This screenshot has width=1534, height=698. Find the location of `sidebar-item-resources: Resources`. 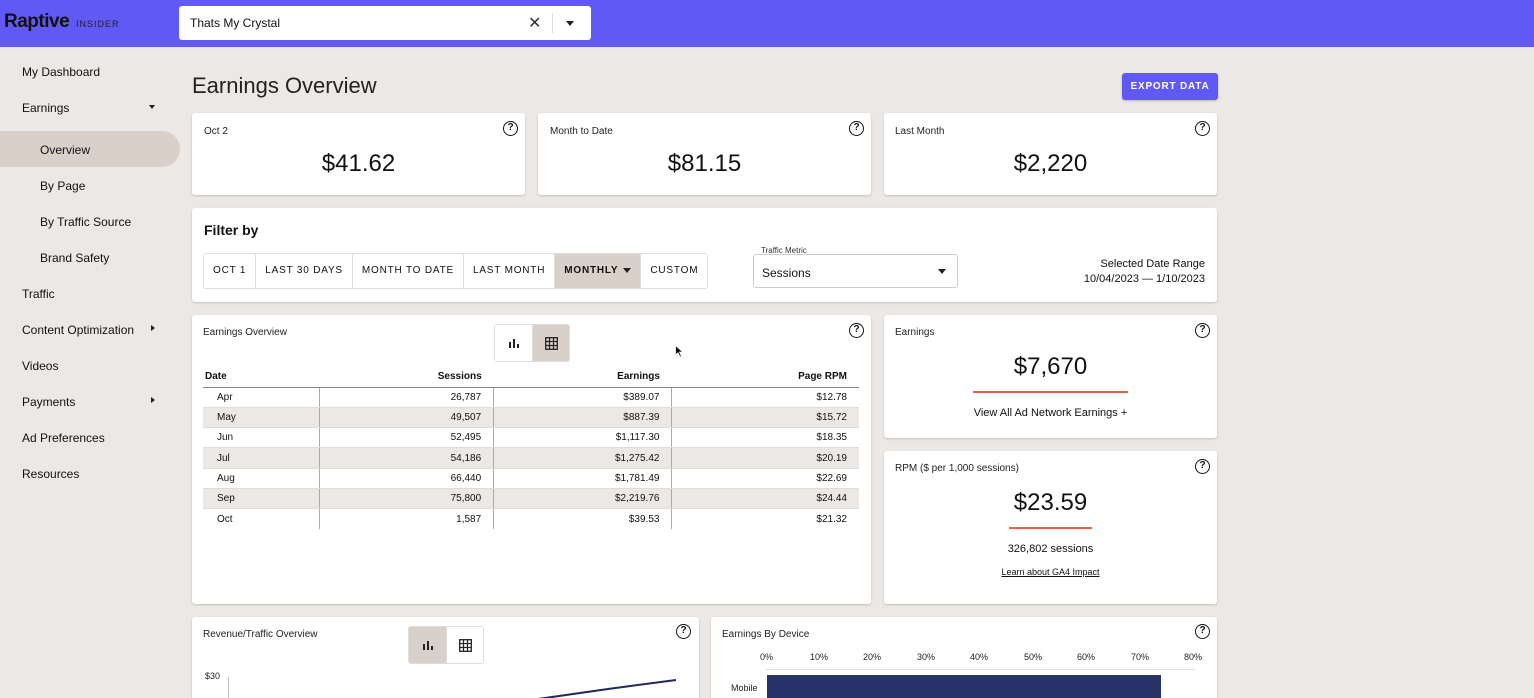

sidebar-item-resources: Resources is located at coordinates (50, 474).